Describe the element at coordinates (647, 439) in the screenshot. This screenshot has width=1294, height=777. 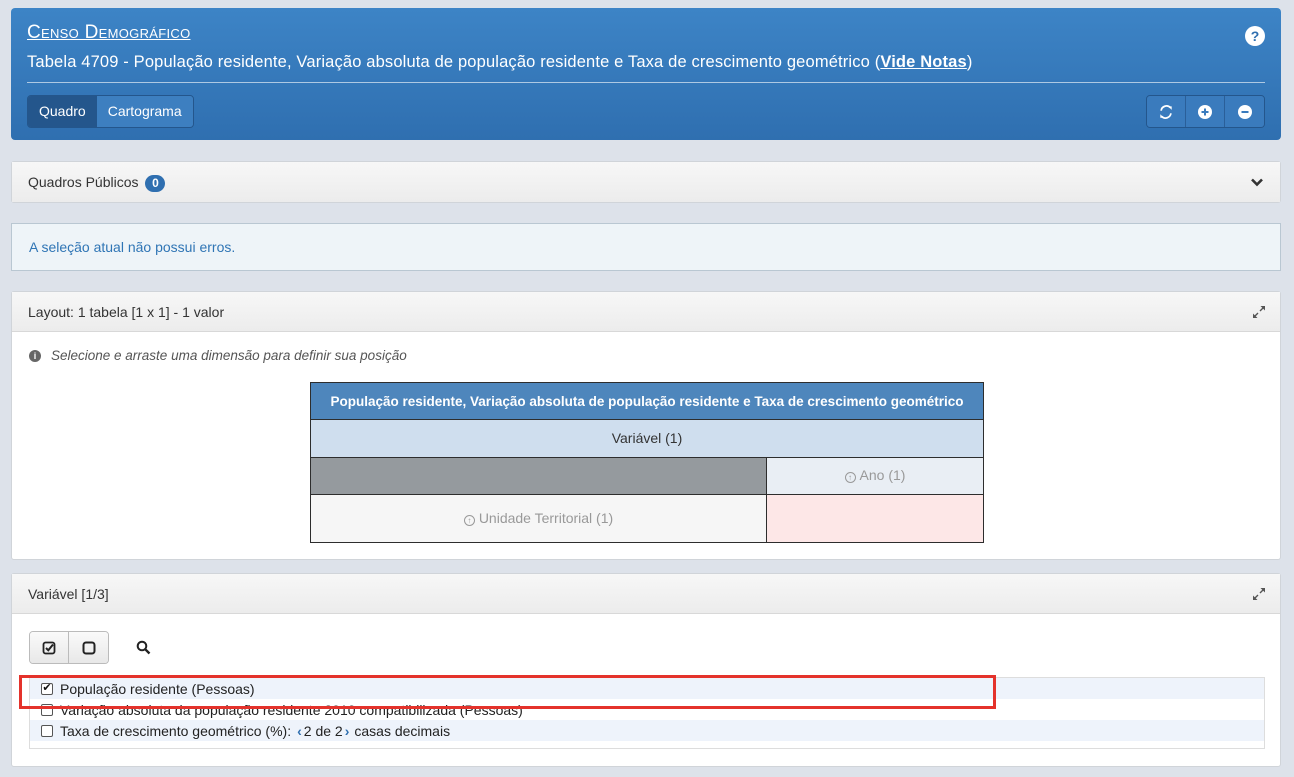
I see `variable-dimension: Variável (1)` at that location.